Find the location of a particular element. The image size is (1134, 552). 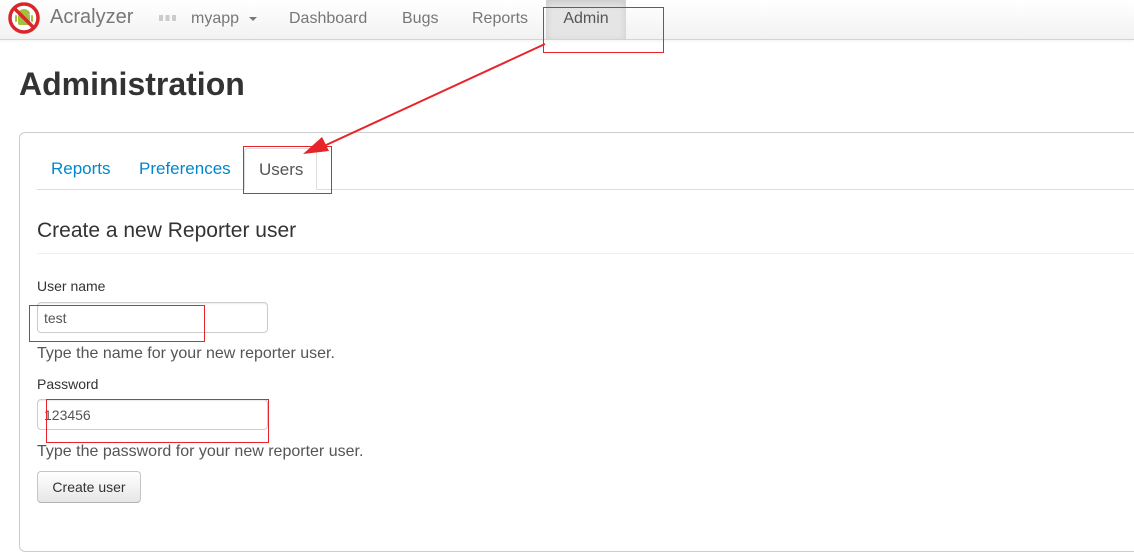

password-input is located at coordinates (152, 414).